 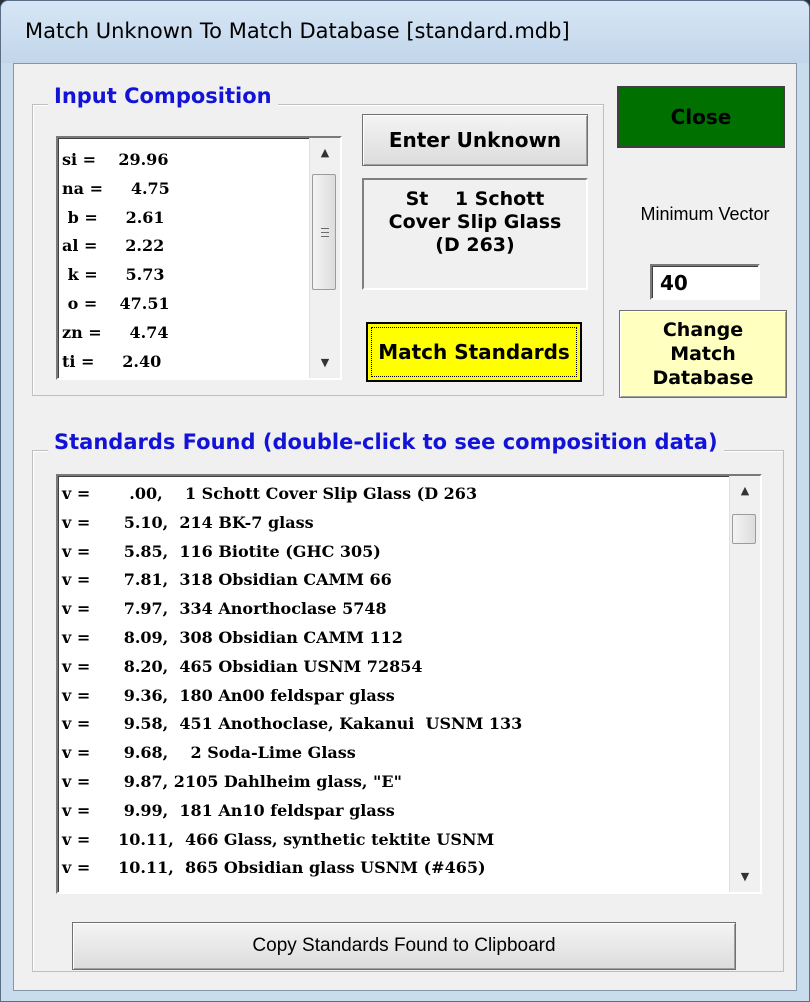 I want to click on minimum-vector-label: Minimum Vector, so click(x=705, y=214).